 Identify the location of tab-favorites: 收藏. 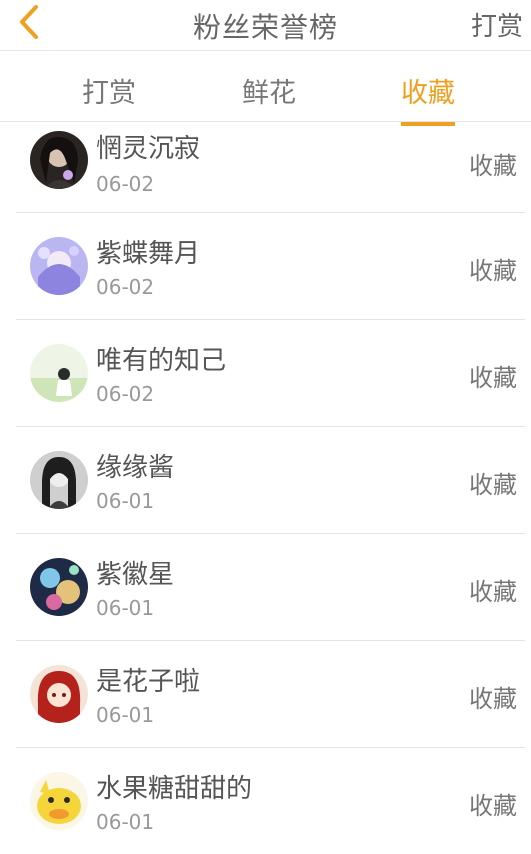
(428, 98).